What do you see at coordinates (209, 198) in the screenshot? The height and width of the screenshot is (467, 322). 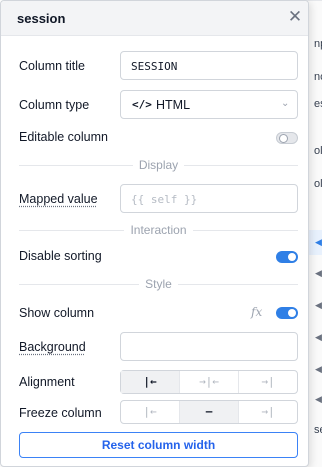 I see `mapped-value-input: {{ self }}` at bounding box center [209, 198].